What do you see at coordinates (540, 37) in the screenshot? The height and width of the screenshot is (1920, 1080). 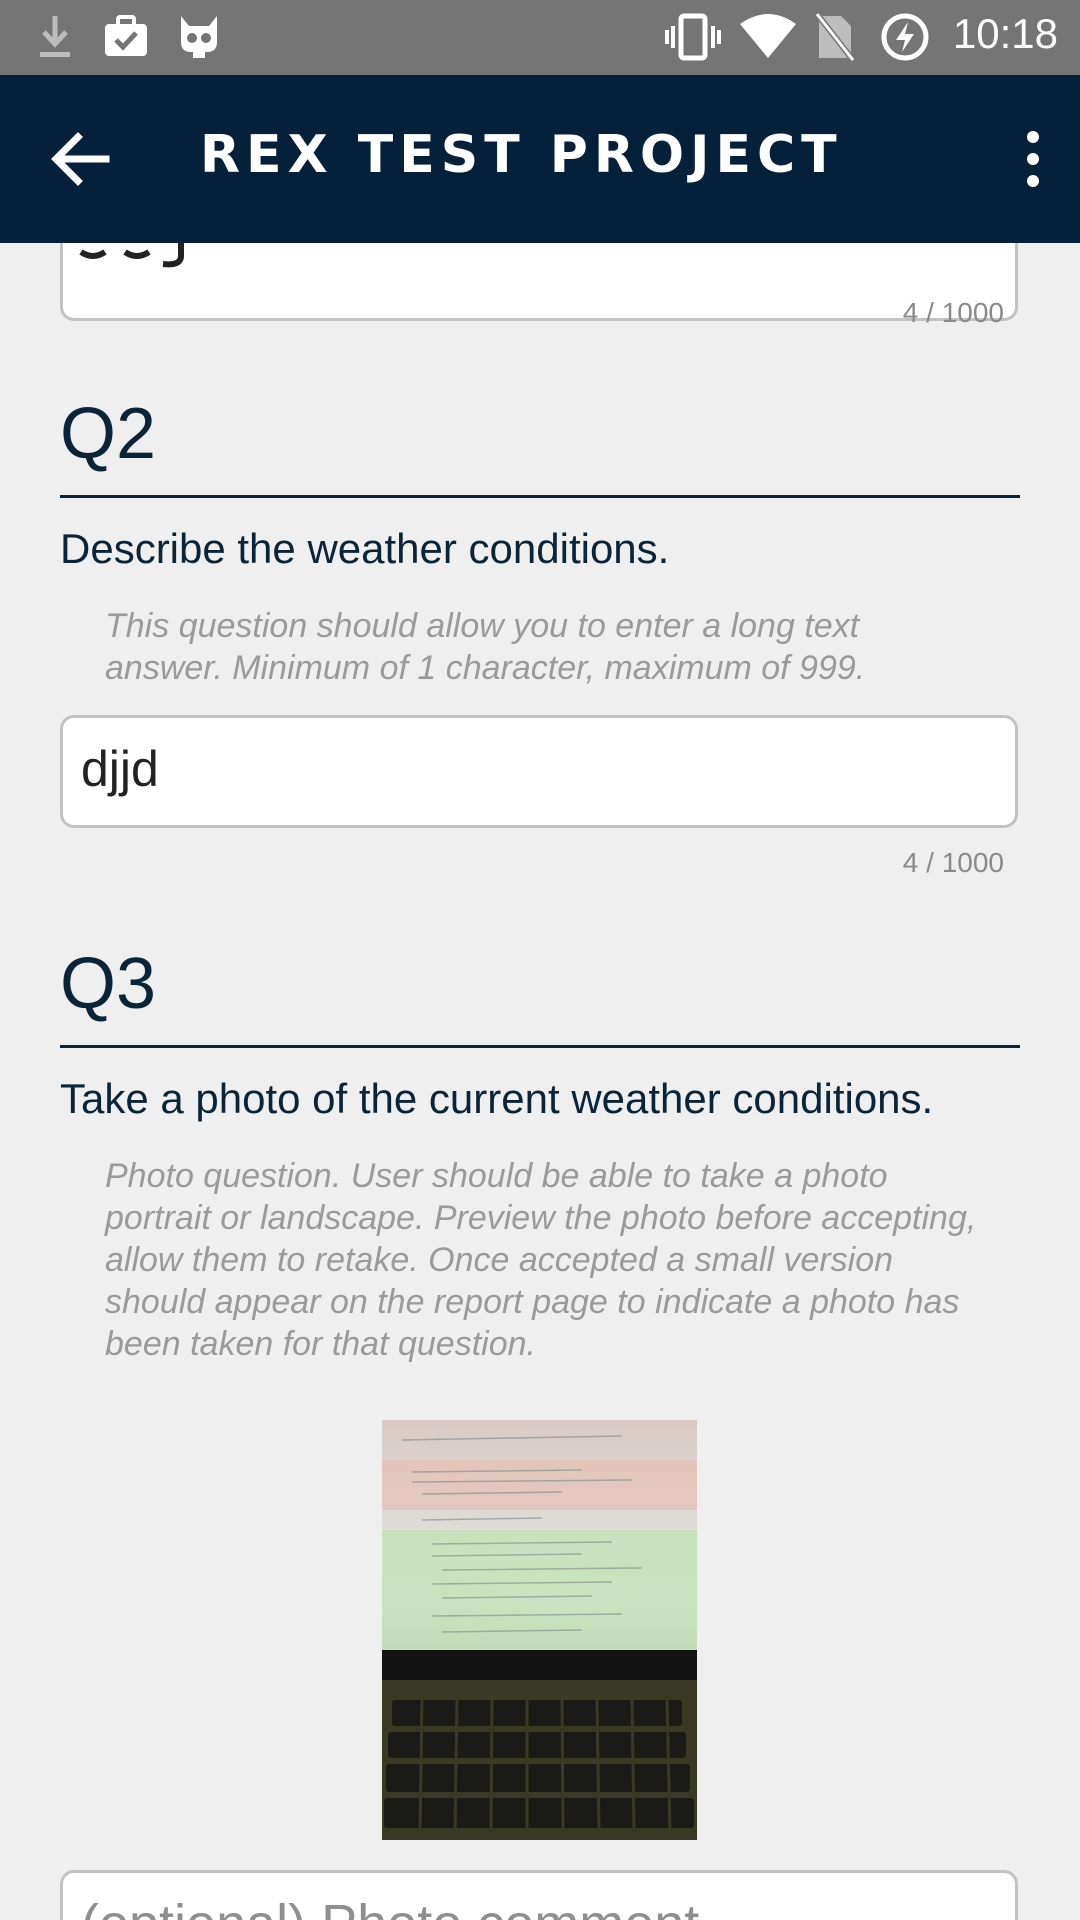 I see `status-bar: 10:18` at bounding box center [540, 37].